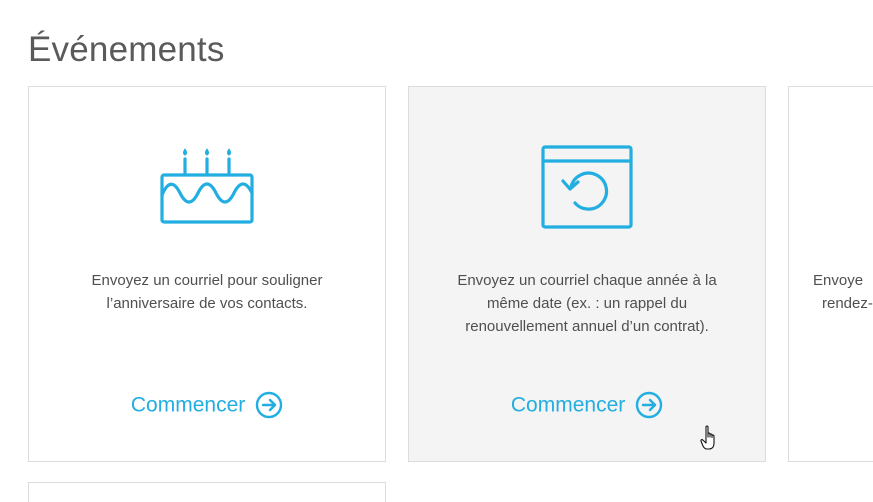  Describe the element at coordinates (126, 49) in the screenshot. I see `page-title: Événements` at that location.